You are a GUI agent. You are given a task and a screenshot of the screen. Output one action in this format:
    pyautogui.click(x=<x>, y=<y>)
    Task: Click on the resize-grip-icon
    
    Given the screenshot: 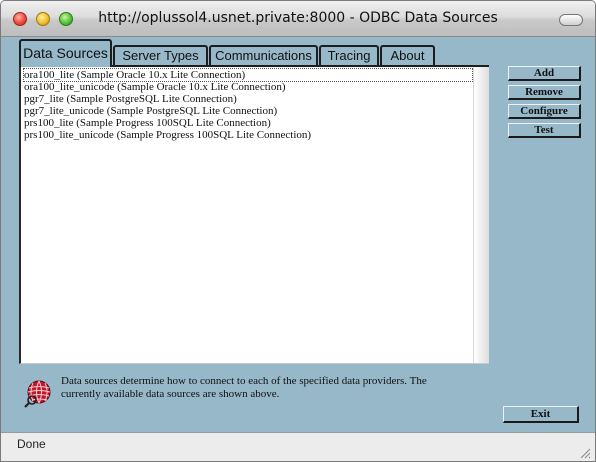 What is the action you would take?
    pyautogui.click(x=585, y=453)
    